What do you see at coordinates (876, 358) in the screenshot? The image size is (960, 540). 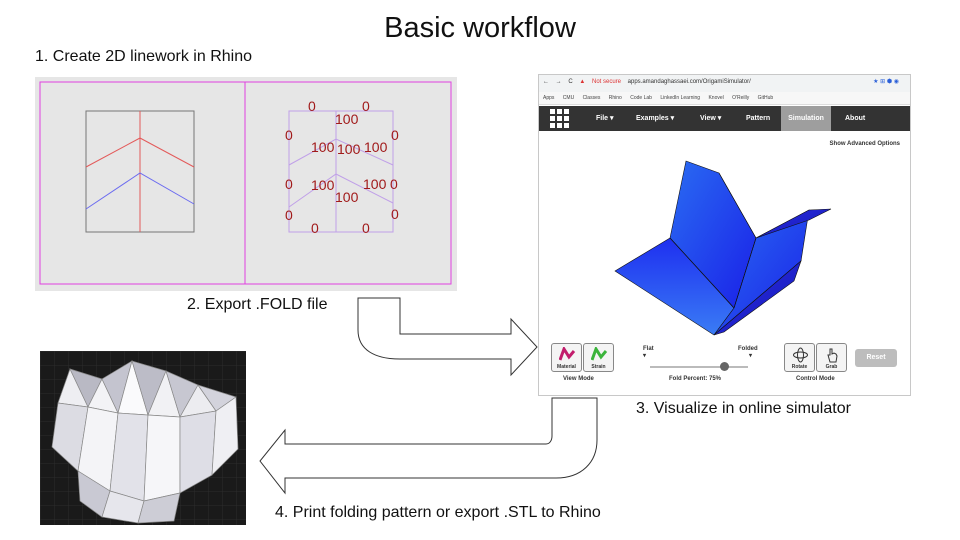 I see `reset-button: Reset` at bounding box center [876, 358].